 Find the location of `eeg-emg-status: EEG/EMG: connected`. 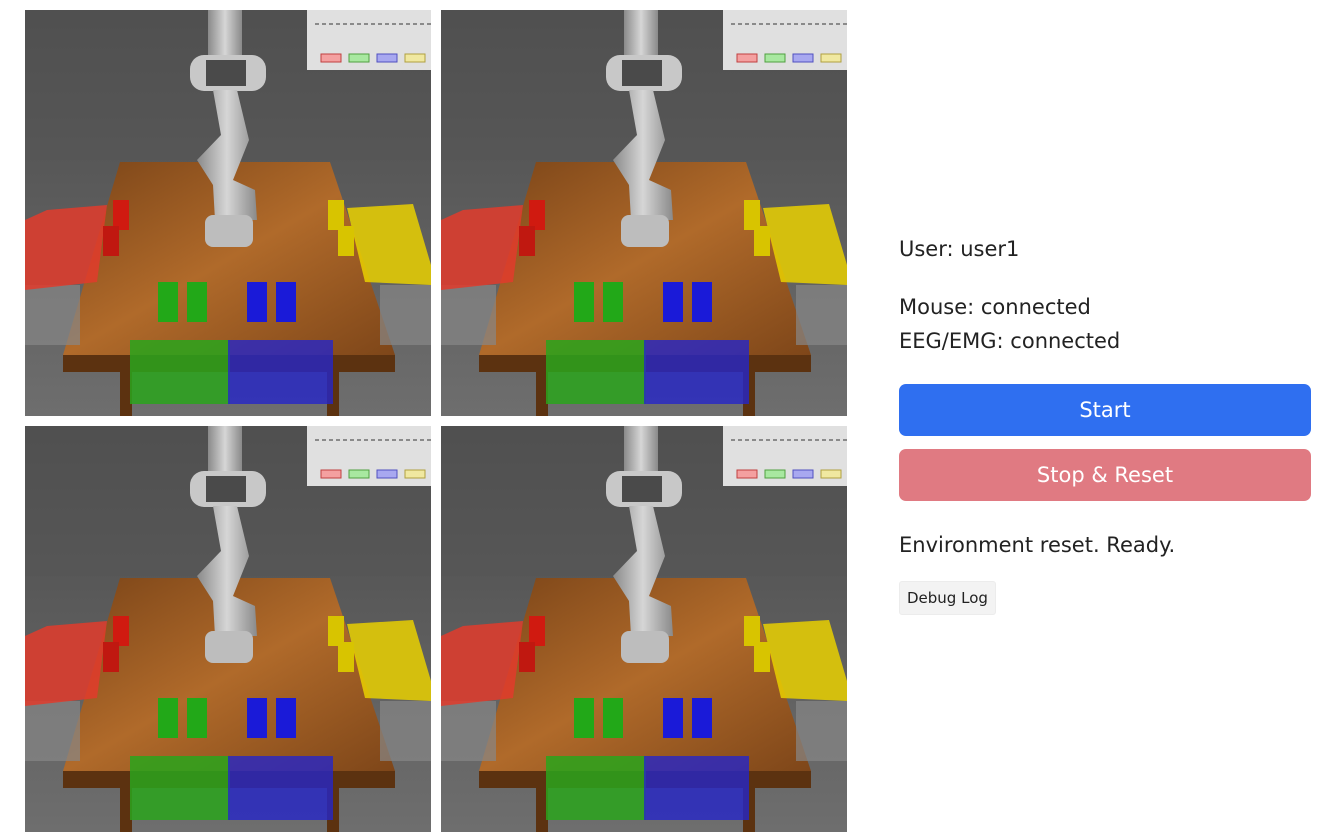

eeg-emg-status: EEG/EMG: connected is located at coordinates (1010, 341).